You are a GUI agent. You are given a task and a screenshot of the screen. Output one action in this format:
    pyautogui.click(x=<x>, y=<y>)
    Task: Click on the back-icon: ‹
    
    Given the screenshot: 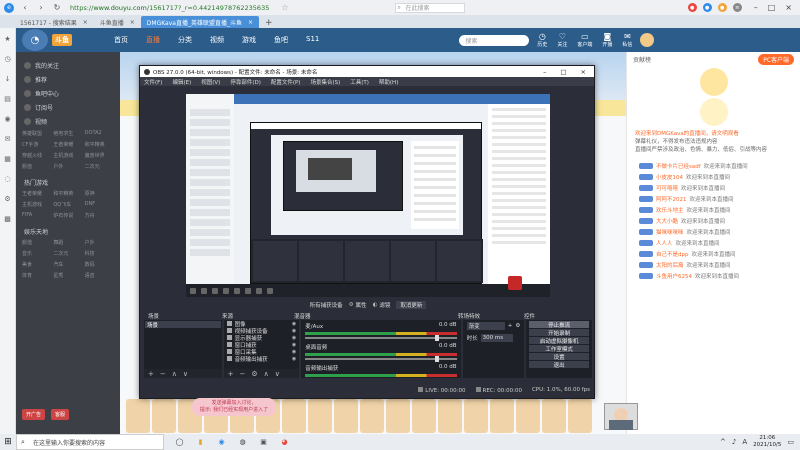 What is the action you would take?
    pyautogui.click(x=25, y=8)
    